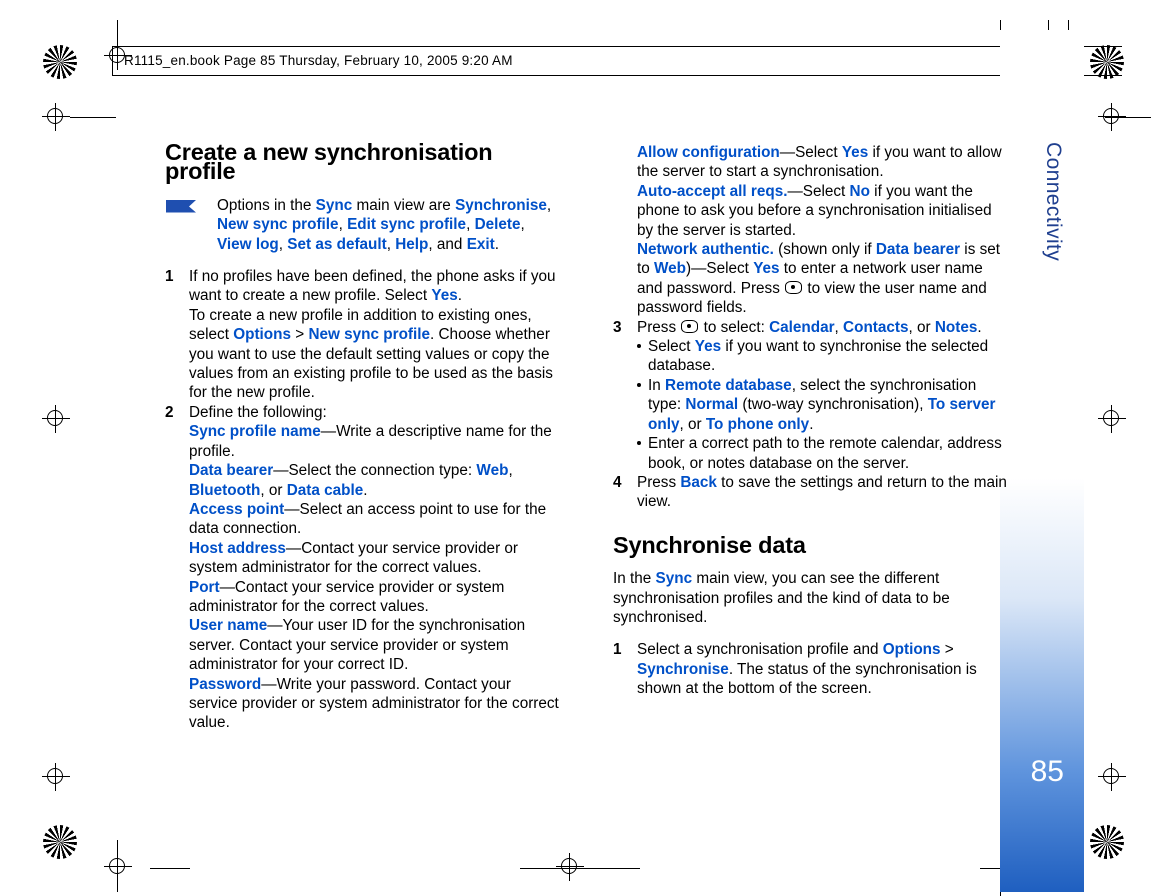 The height and width of the screenshot is (896, 1168). I want to click on section-title-synchronise-data: Synchronise data, so click(709, 544).